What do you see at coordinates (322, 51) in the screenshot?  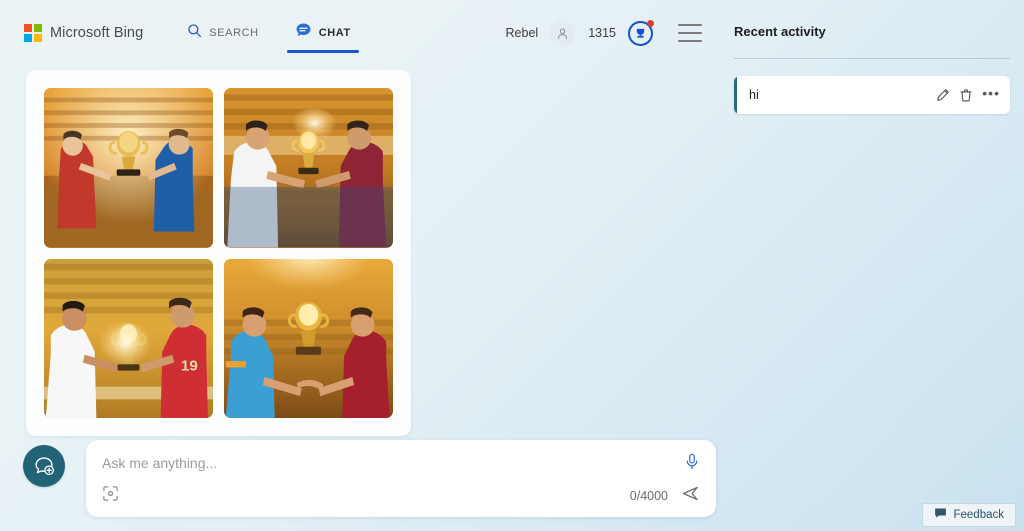 I see `tab-active-indicator` at bounding box center [322, 51].